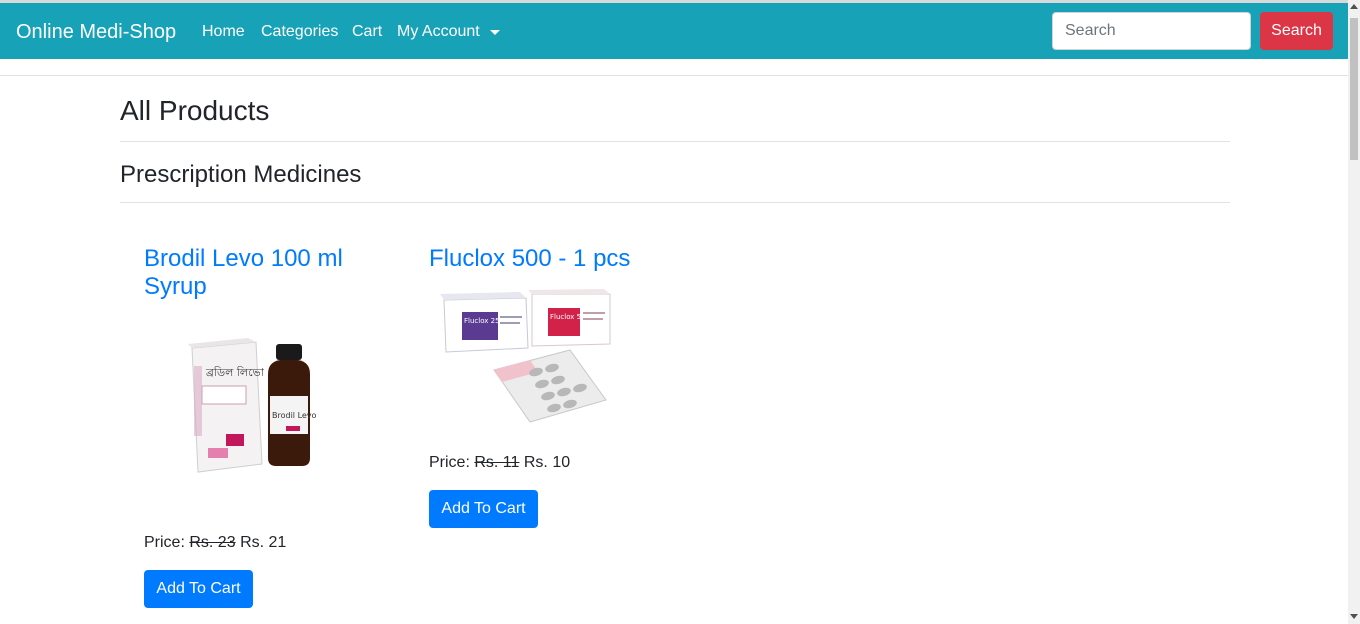 The width and height of the screenshot is (1360, 624). Describe the element at coordinates (299, 32) in the screenshot. I see `nav-categories: Categories` at that location.